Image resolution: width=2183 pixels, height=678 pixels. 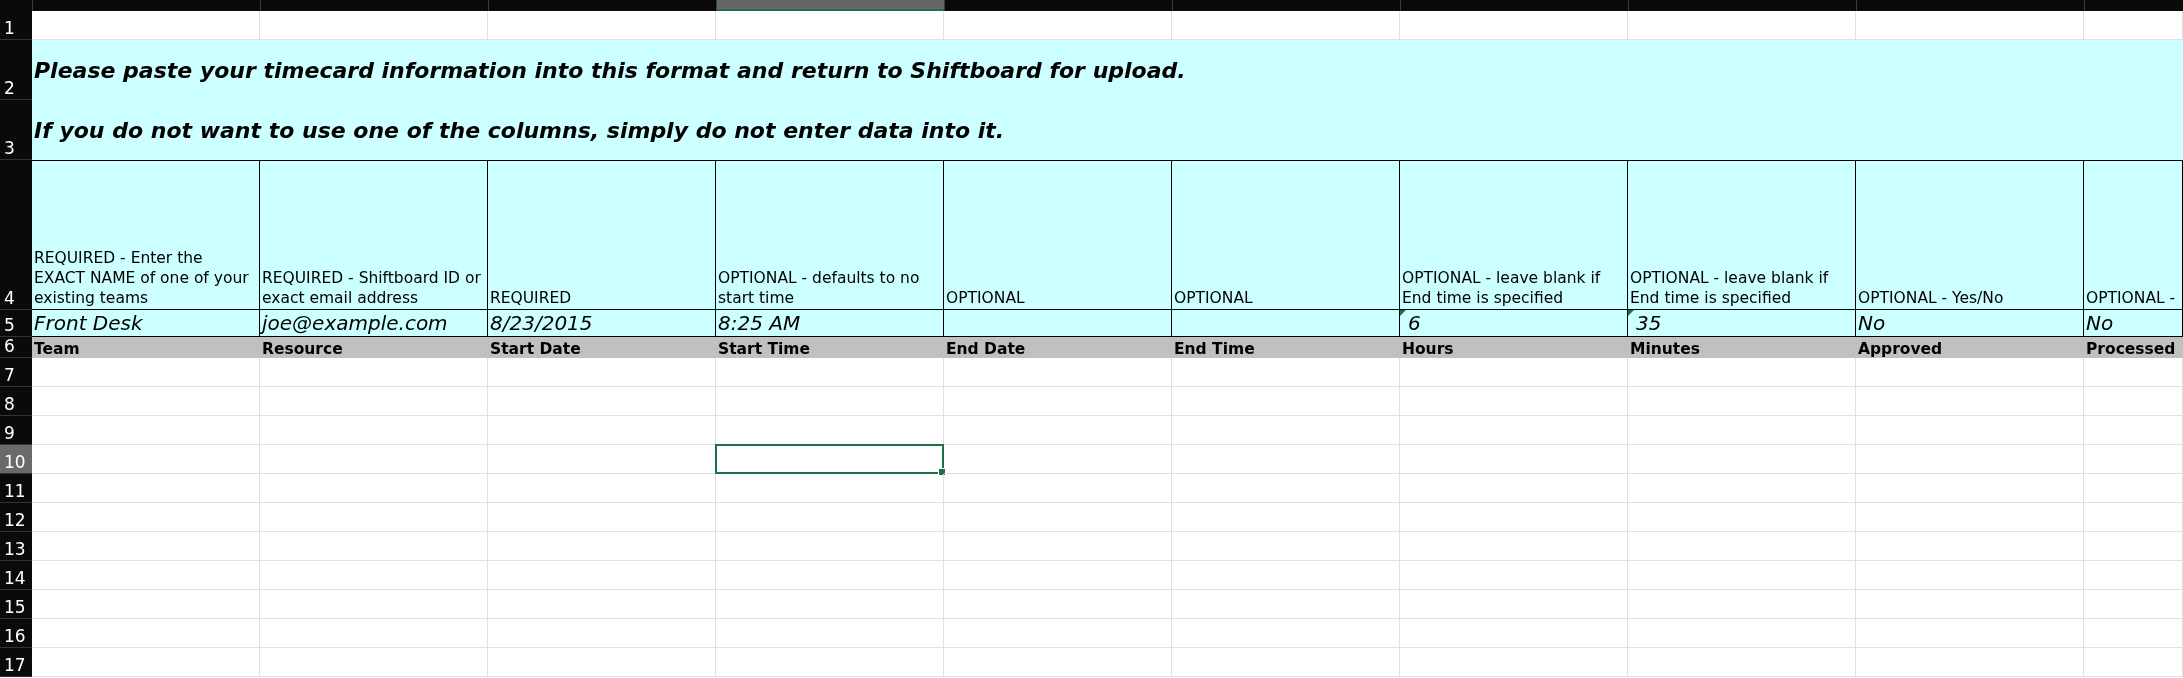 I want to click on row-number: 10, so click(x=16, y=459).